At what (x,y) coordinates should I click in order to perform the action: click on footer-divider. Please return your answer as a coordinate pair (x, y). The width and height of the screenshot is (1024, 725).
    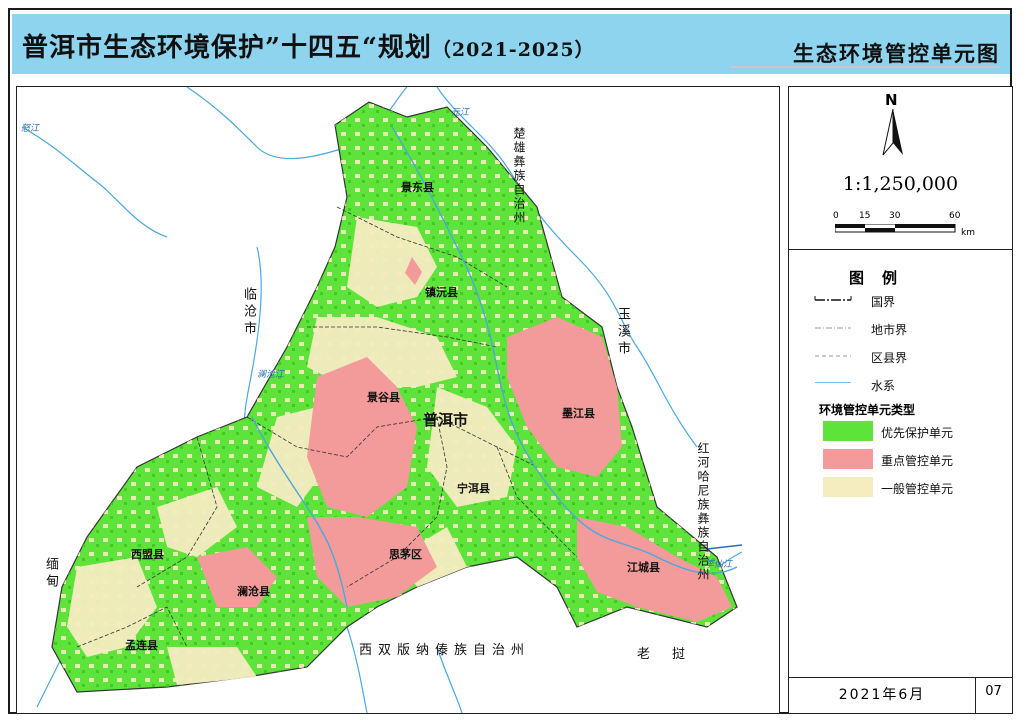
    Looking at the image, I should click on (900, 677).